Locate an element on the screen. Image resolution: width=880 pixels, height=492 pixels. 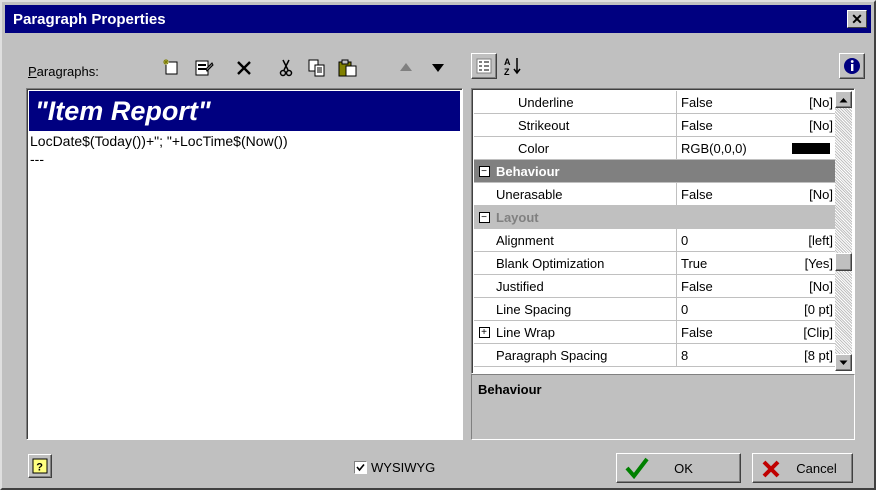
property-name: Alignment is located at coordinates (585, 240).